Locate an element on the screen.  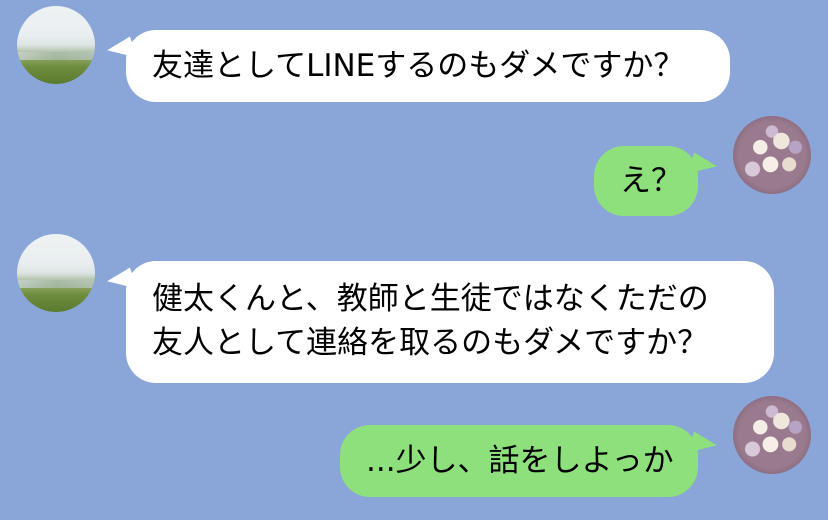
message-text: ...少し、話をしよっか is located at coordinates (520, 461).